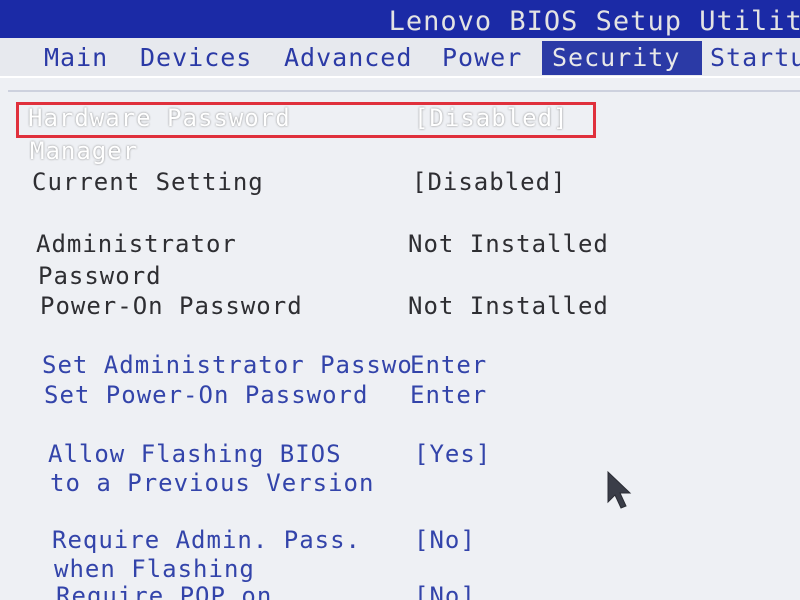 Image resolution: width=800 pixels, height=600 pixels. What do you see at coordinates (195, 454) in the screenshot?
I see `allow-flashing-bios-label: Allow Flashing BIOS` at bounding box center [195, 454].